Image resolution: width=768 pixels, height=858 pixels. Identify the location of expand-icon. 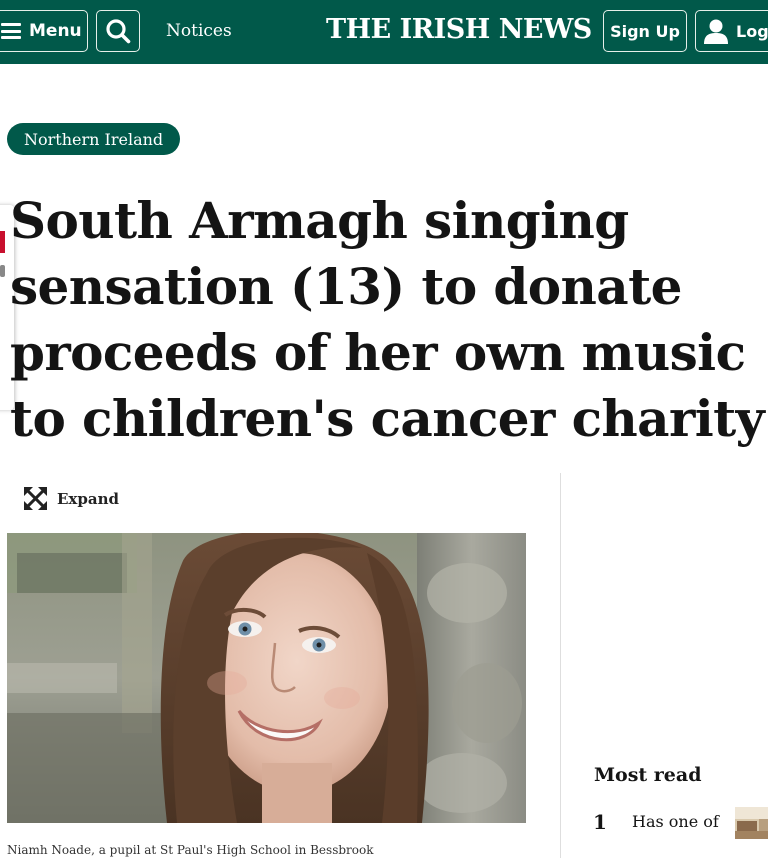
(35, 498).